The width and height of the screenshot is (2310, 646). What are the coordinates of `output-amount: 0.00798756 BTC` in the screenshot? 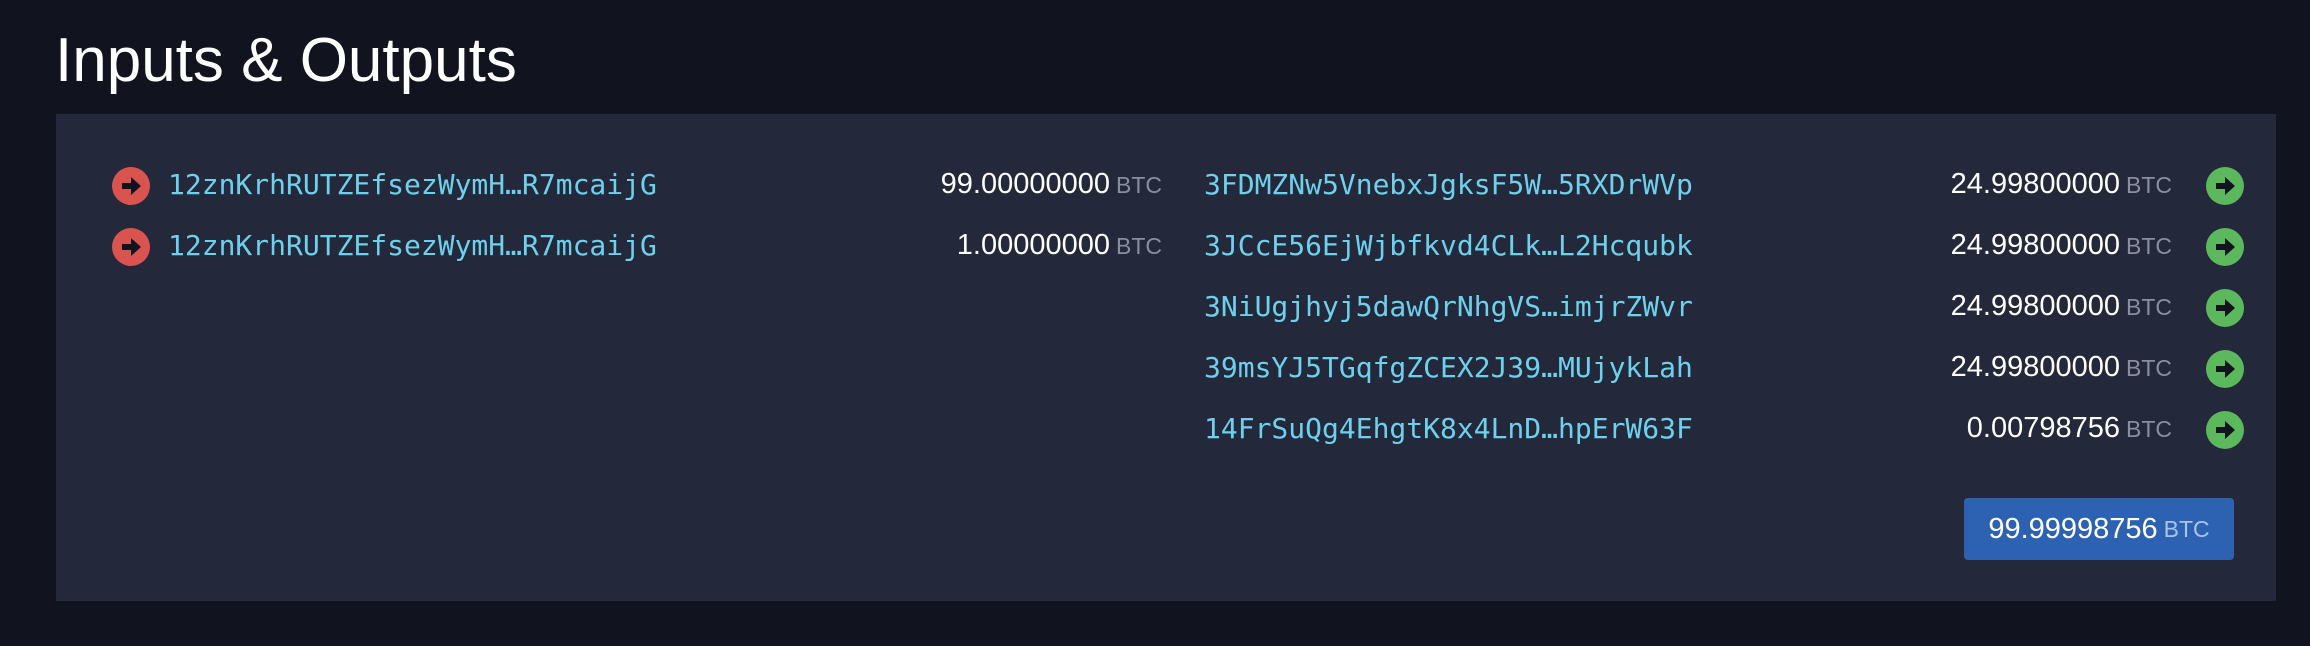 It's located at (2069, 428).